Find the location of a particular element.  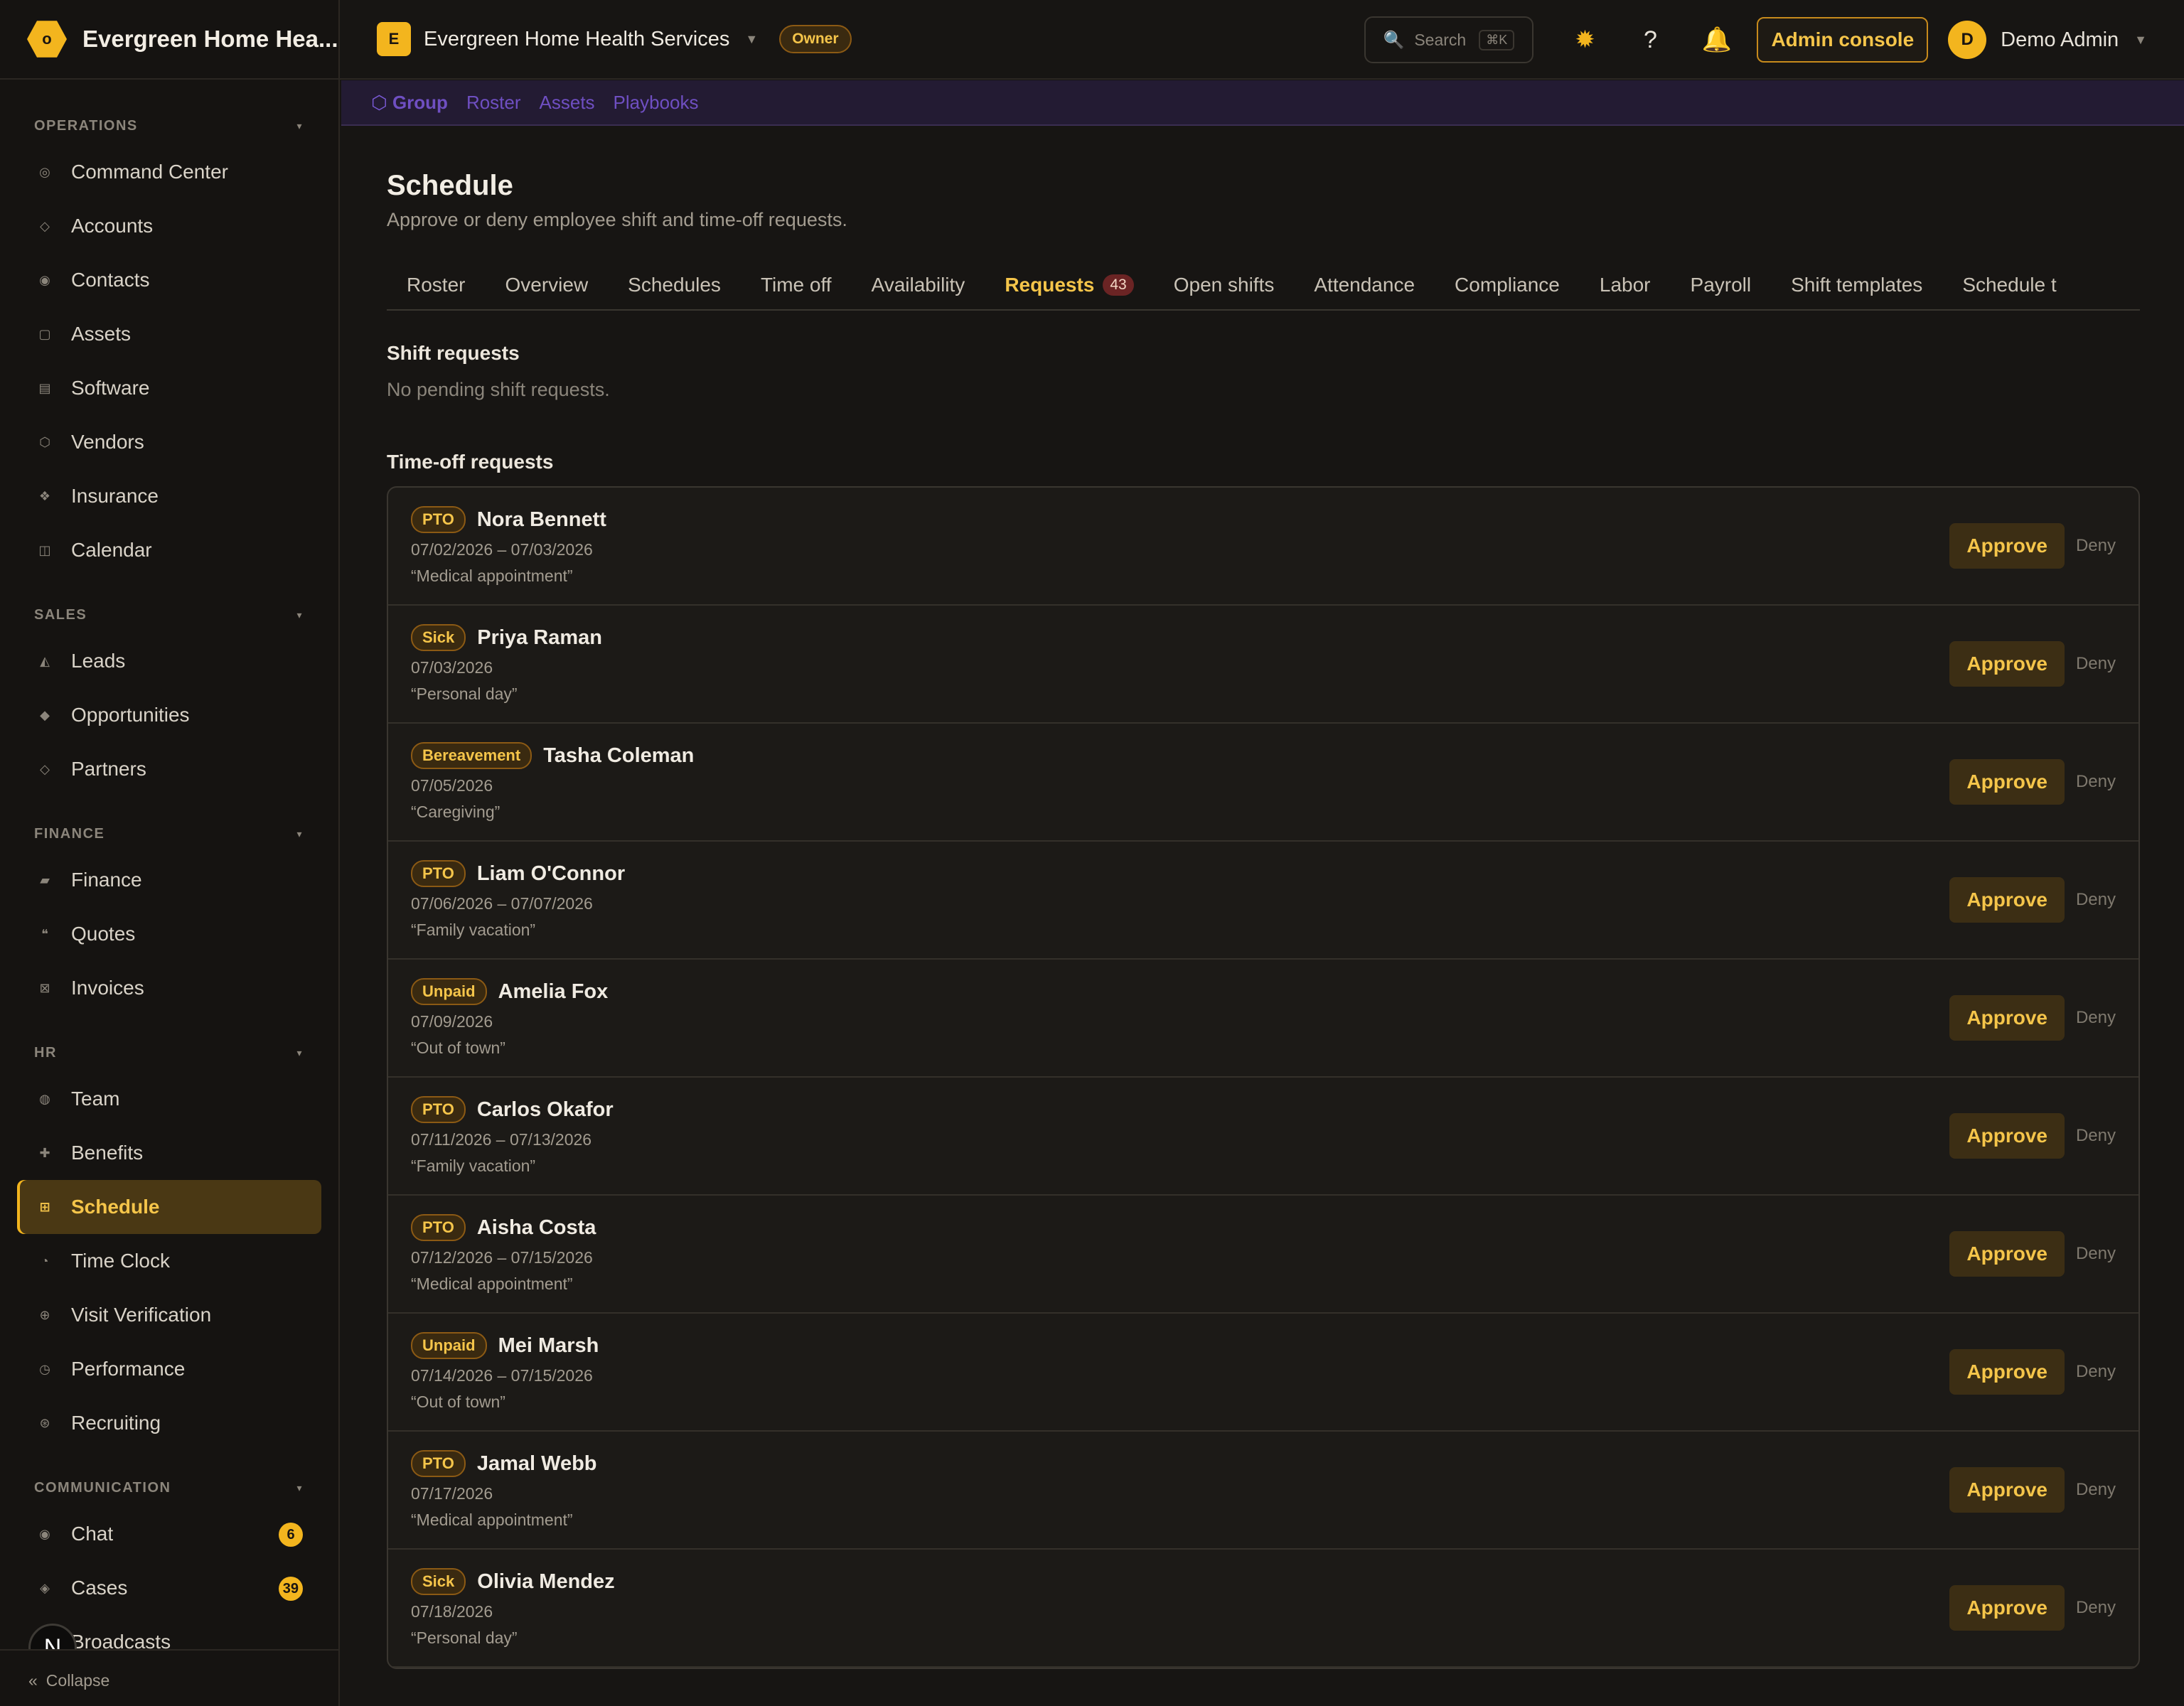

sidebar-item-command-center: ◎ Command Center is located at coordinates (169, 172).